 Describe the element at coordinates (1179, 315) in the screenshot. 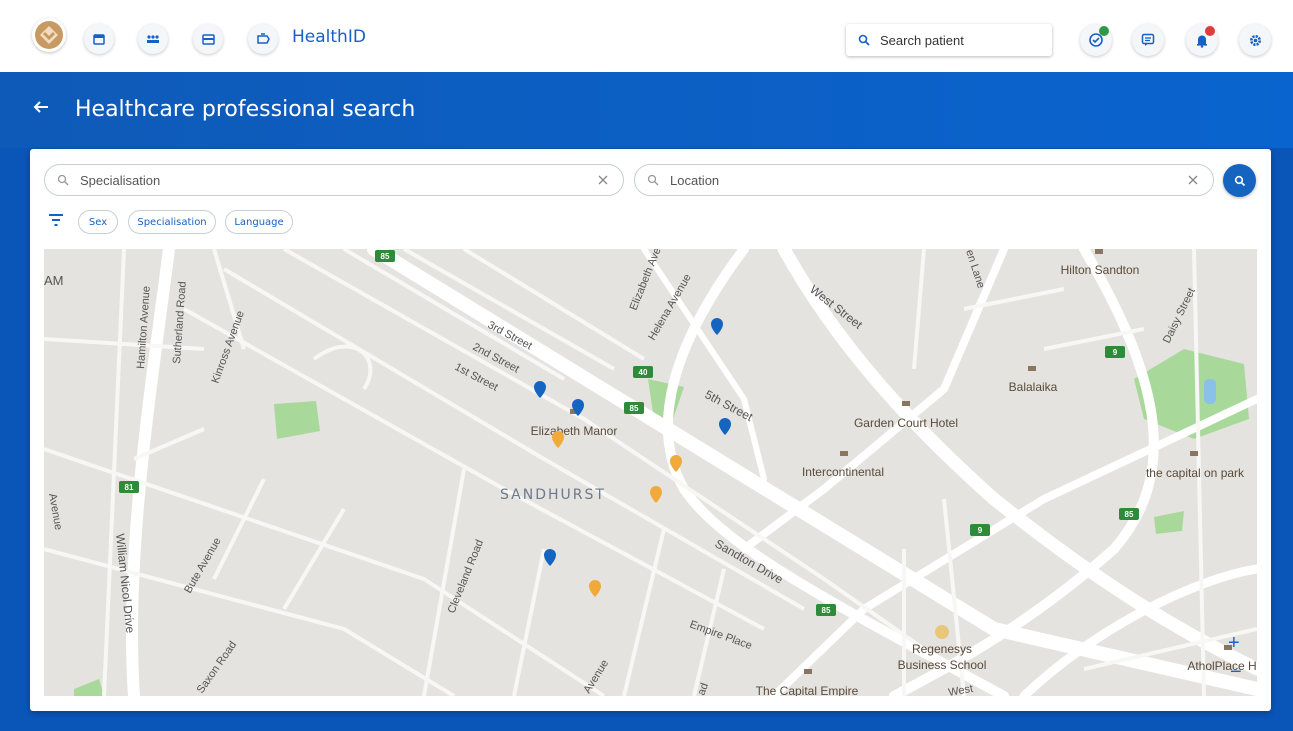

I see `street-label: Daisy Street` at that location.